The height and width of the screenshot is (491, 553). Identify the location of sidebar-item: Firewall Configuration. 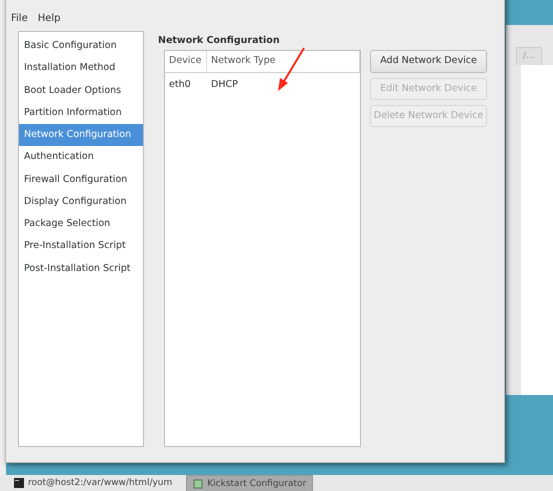
(81, 179).